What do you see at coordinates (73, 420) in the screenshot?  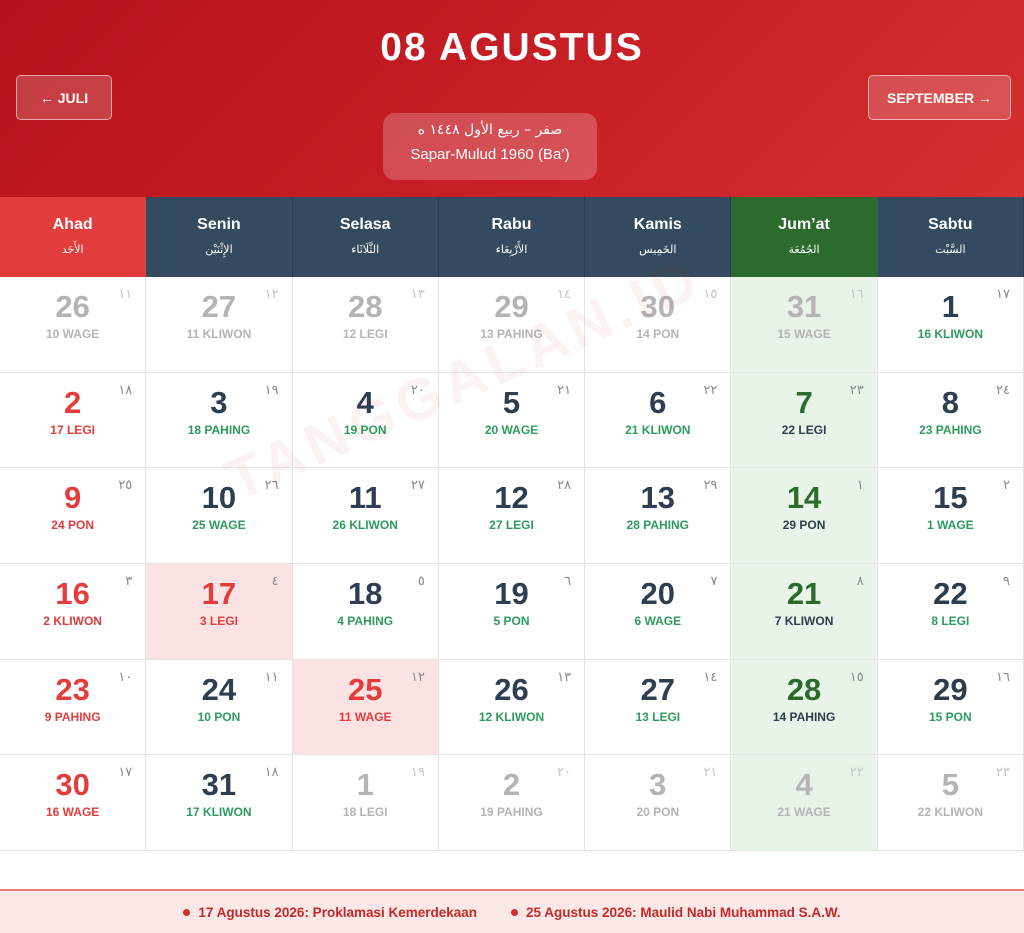 I see `day-cell: 2 17 LEGI ١٨` at bounding box center [73, 420].